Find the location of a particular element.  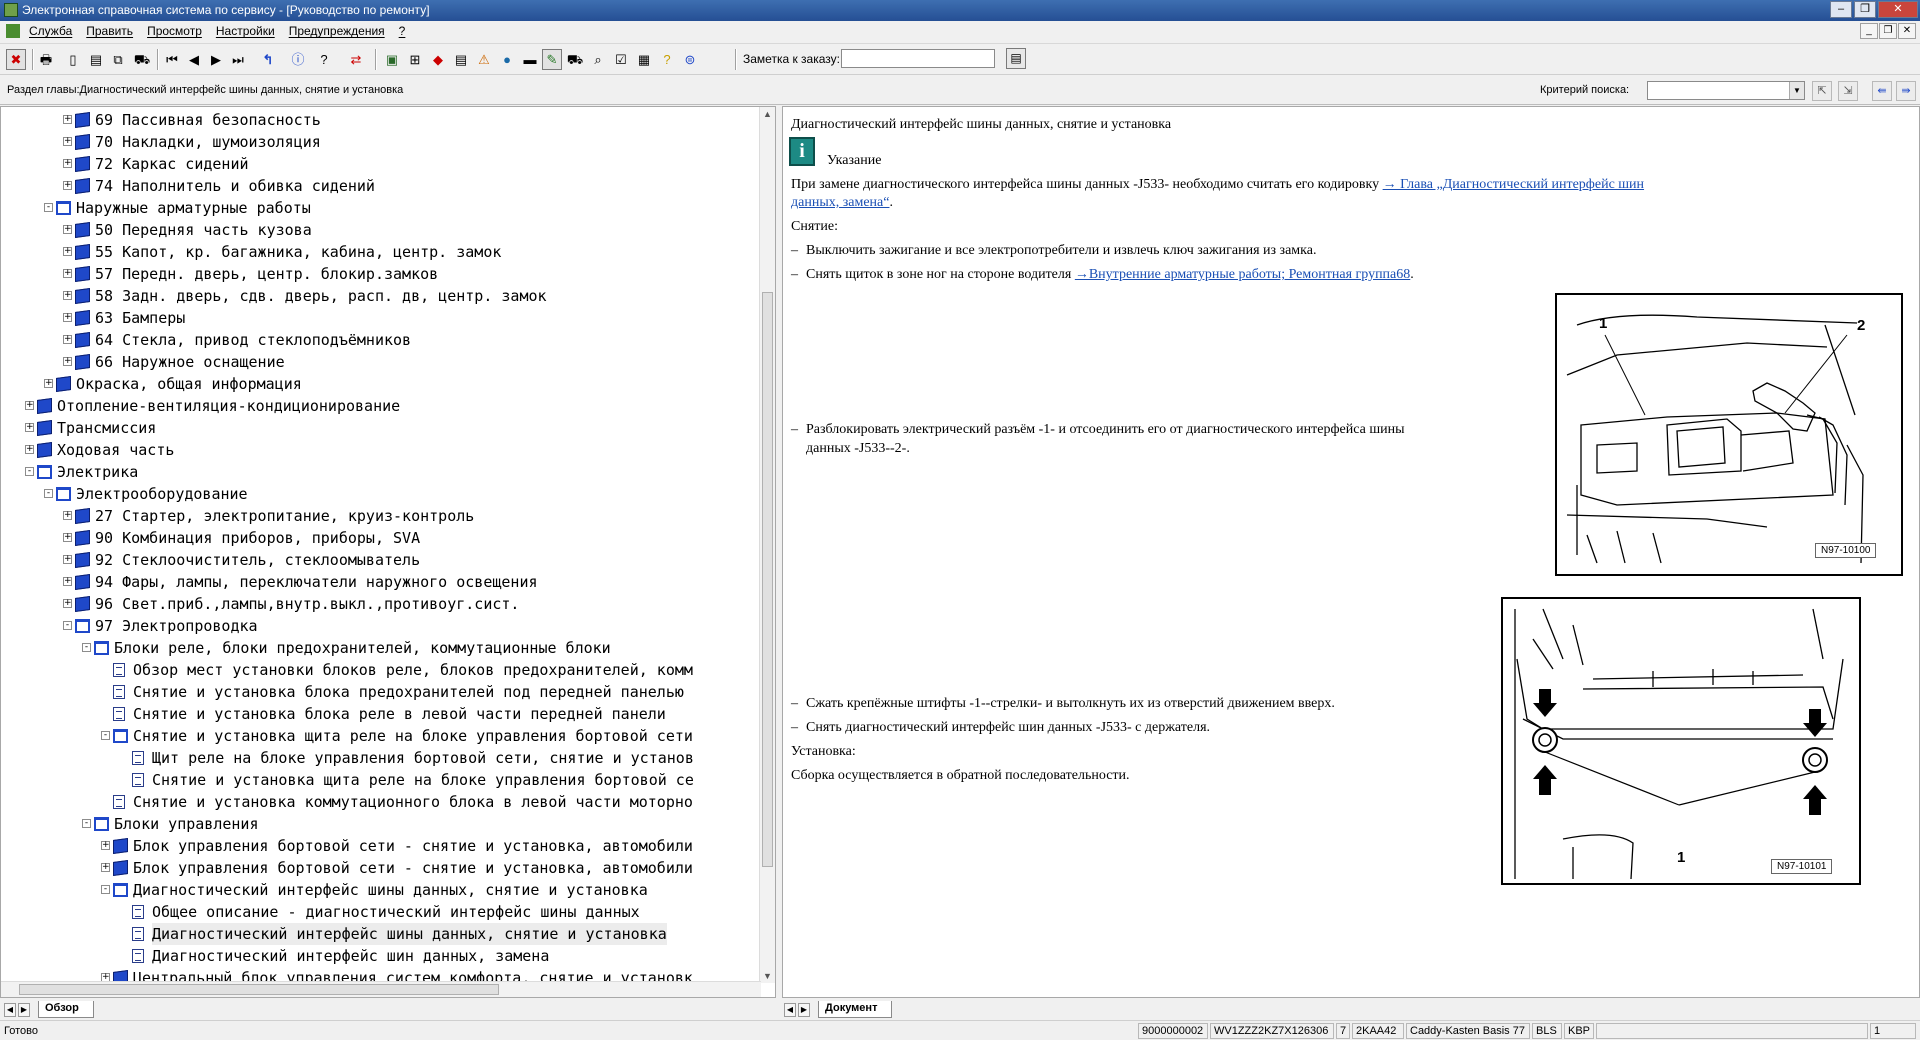

up-level-icon: ↰ is located at coordinates (268, 59).